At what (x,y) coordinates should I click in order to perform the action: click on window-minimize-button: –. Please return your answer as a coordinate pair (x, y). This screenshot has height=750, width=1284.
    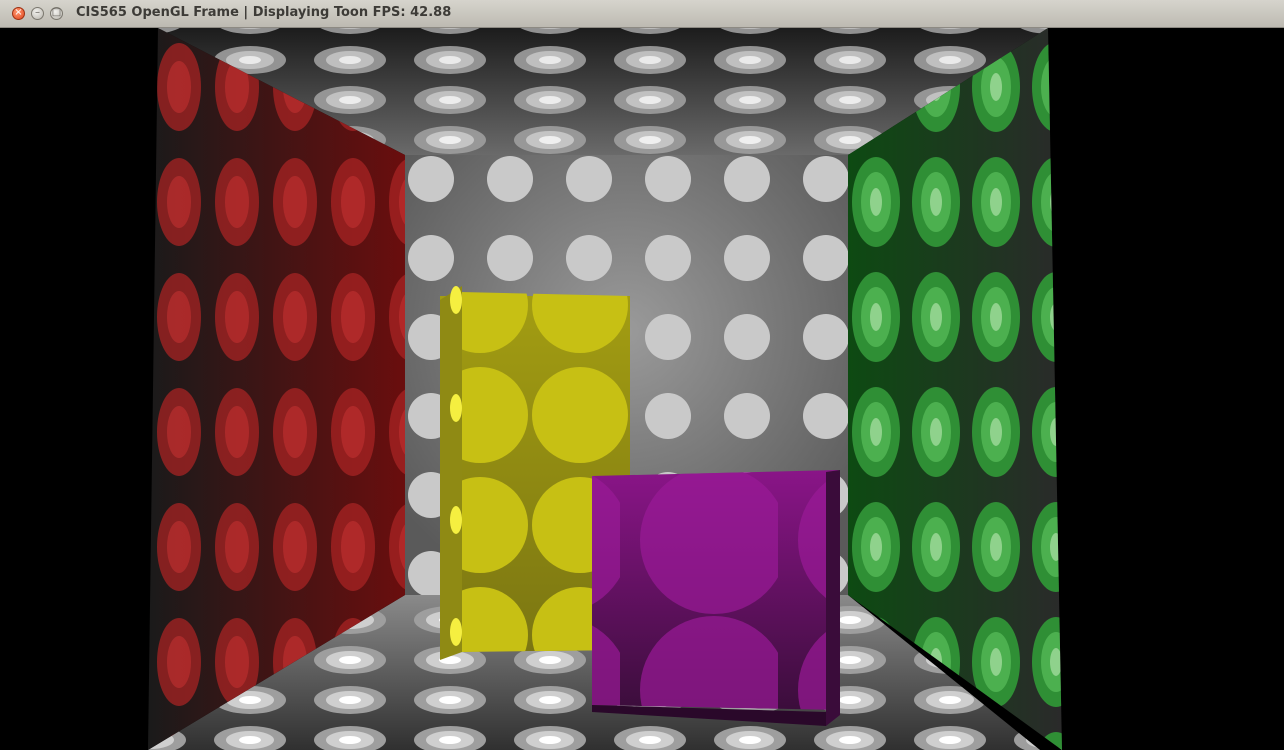
    Looking at the image, I should click on (37, 13).